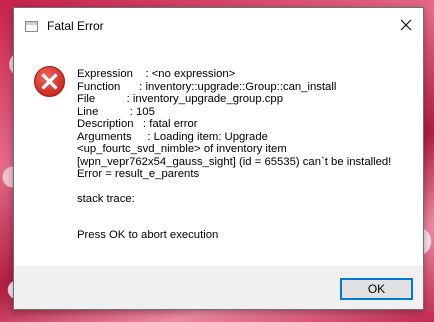  What do you see at coordinates (218, 287) in the screenshot?
I see `button-bar: OK` at bounding box center [218, 287].